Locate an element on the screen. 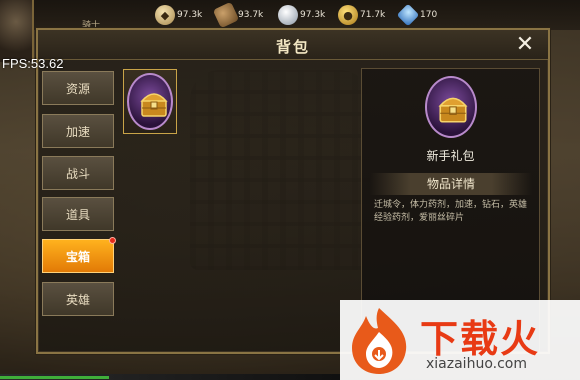 The height and width of the screenshot is (380, 580). tab-label: 英雄 is located at coordinates (77, 299).